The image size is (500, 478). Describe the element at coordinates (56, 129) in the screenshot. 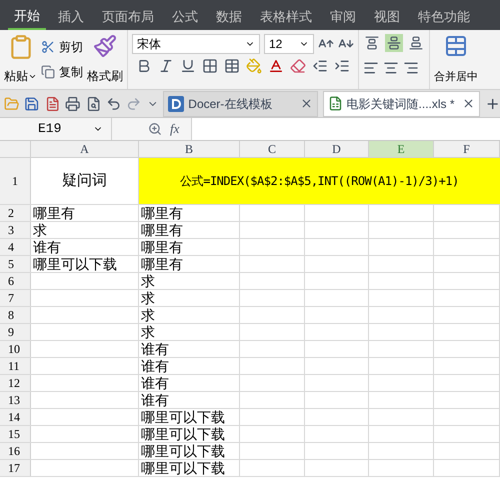

I see `name-box: E19` at that location.